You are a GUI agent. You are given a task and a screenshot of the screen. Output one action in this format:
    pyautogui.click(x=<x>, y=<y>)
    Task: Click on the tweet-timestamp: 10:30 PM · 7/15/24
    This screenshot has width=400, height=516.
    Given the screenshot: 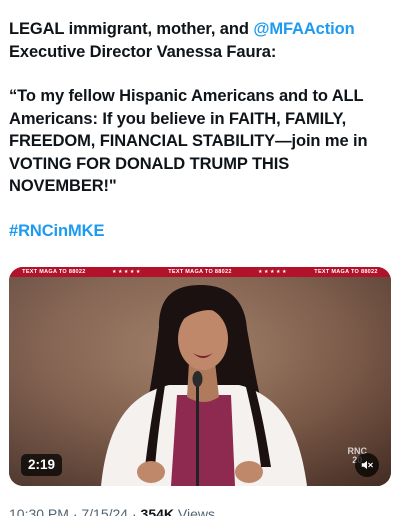 What is the action you would take?
    pyautogui.click(x=68, y=511)
    